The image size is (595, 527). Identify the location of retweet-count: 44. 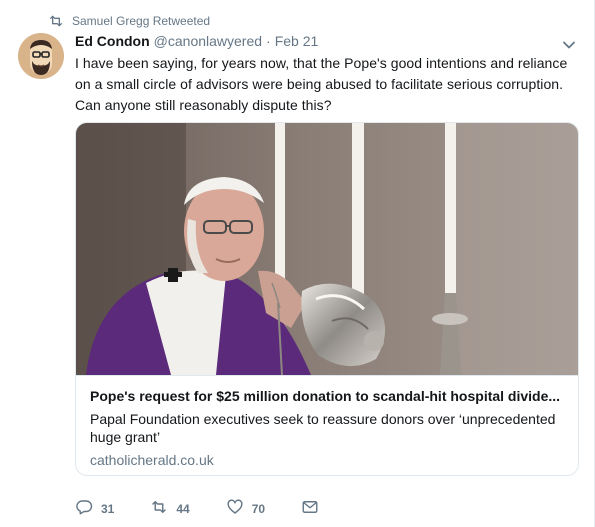
(183, 508).